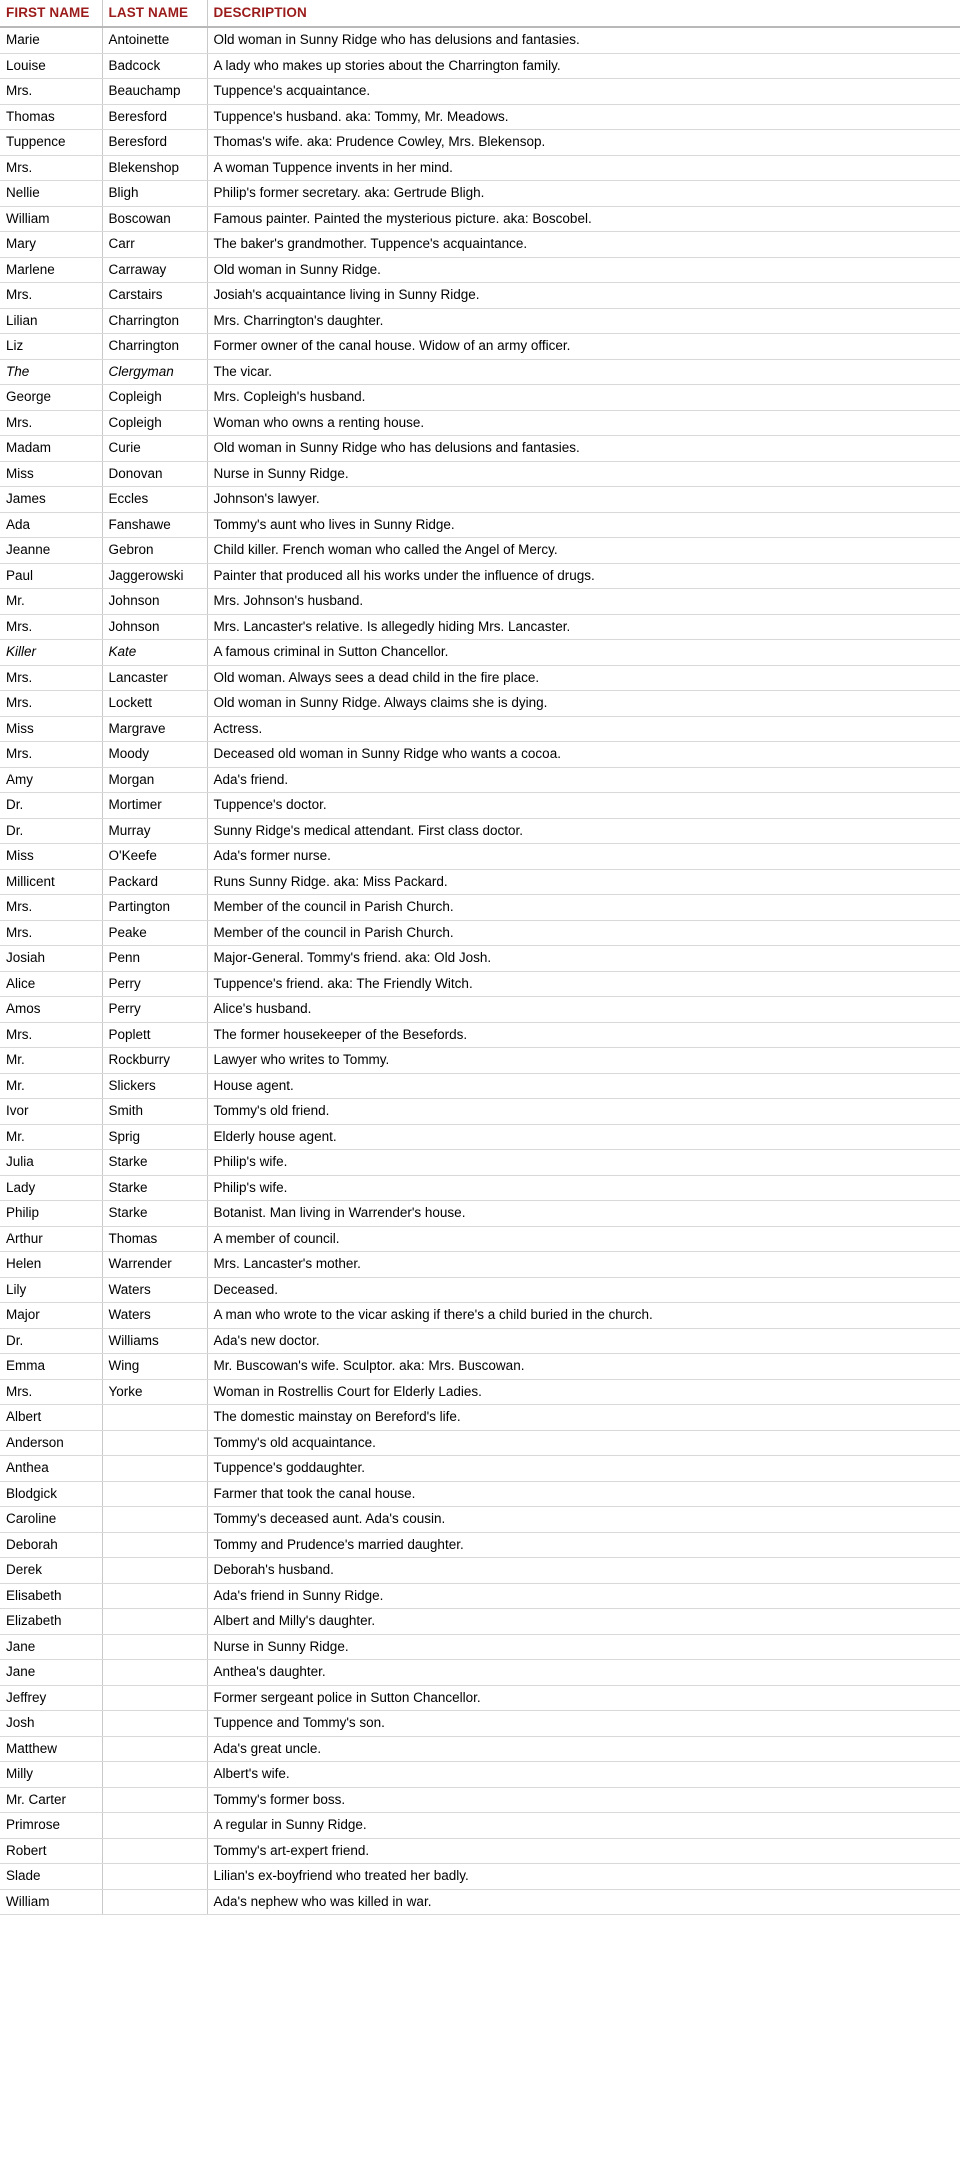 Image resolution: width=960 pixels, height=2161 pixels. Describe the element at coordinates (51, 1749) in the screenshot. I see `cell-first-name: Matthew` at that location.